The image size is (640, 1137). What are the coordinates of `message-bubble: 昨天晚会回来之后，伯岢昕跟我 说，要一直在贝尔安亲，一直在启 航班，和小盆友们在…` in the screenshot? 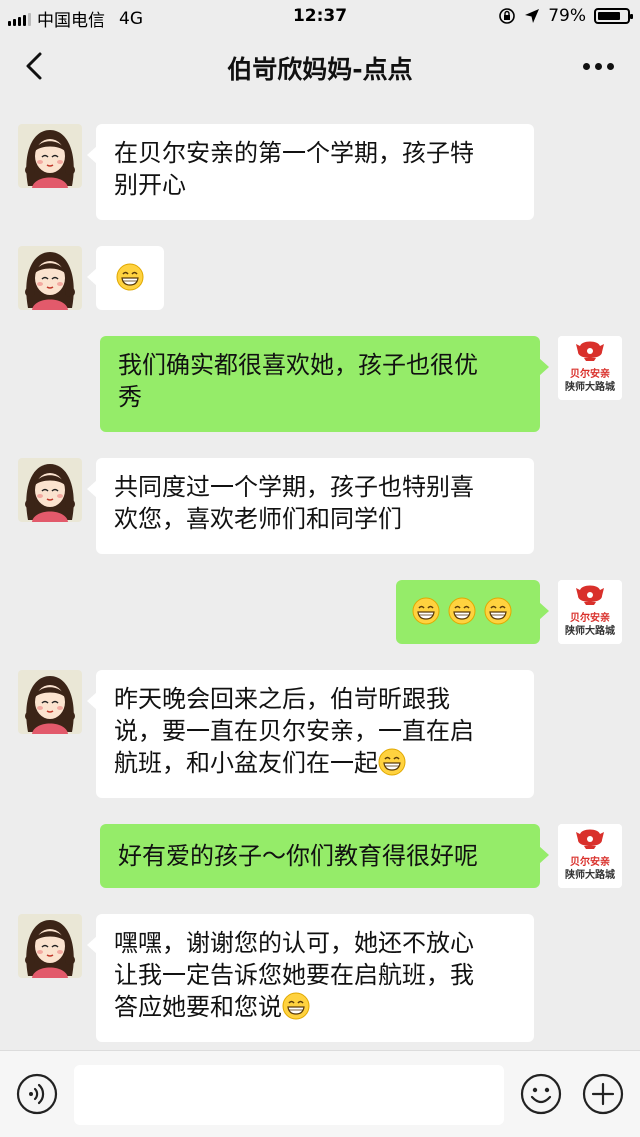 It's located at (310, 734).